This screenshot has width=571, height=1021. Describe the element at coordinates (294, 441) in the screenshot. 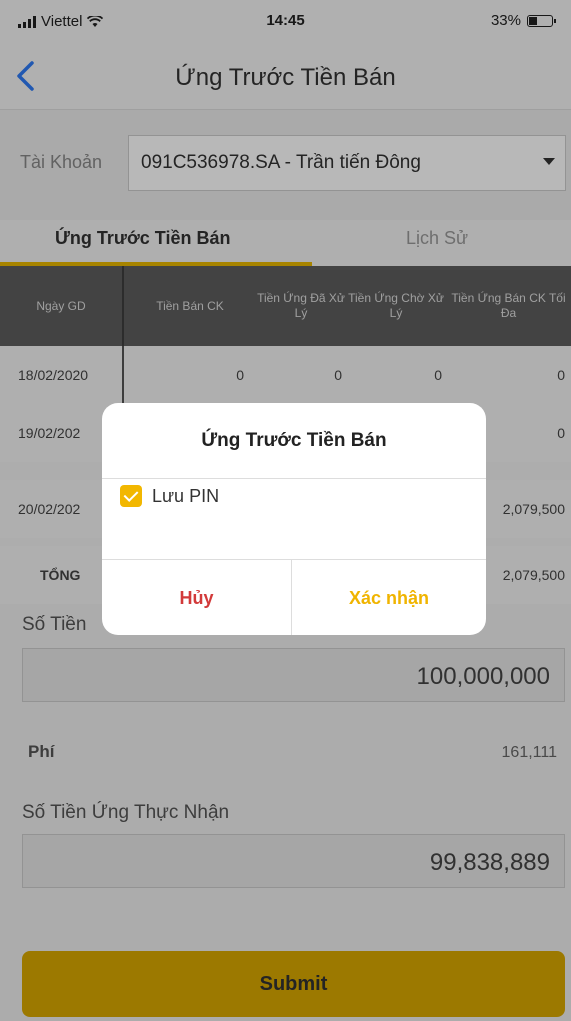

I see `dialog-title: Ứng Trước Tiền Bán` at that location.